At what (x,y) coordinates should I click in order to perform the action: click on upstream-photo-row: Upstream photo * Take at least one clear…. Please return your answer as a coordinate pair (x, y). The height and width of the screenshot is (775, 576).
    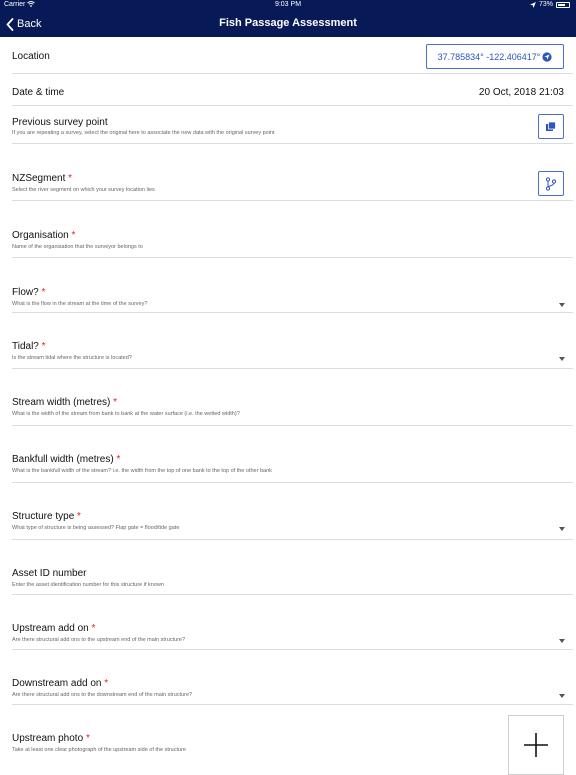
    Looking at the image, I should click on (292, 740).